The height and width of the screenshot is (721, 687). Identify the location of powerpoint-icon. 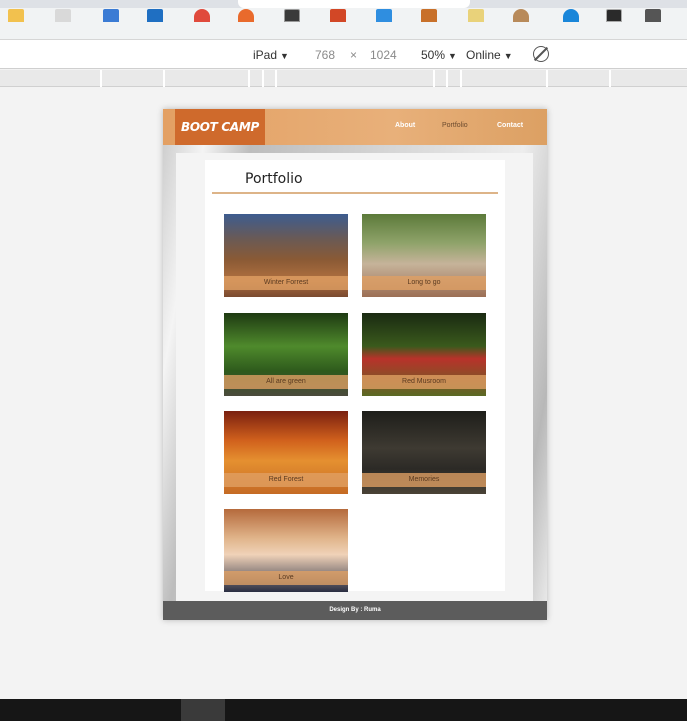
(338, 15).